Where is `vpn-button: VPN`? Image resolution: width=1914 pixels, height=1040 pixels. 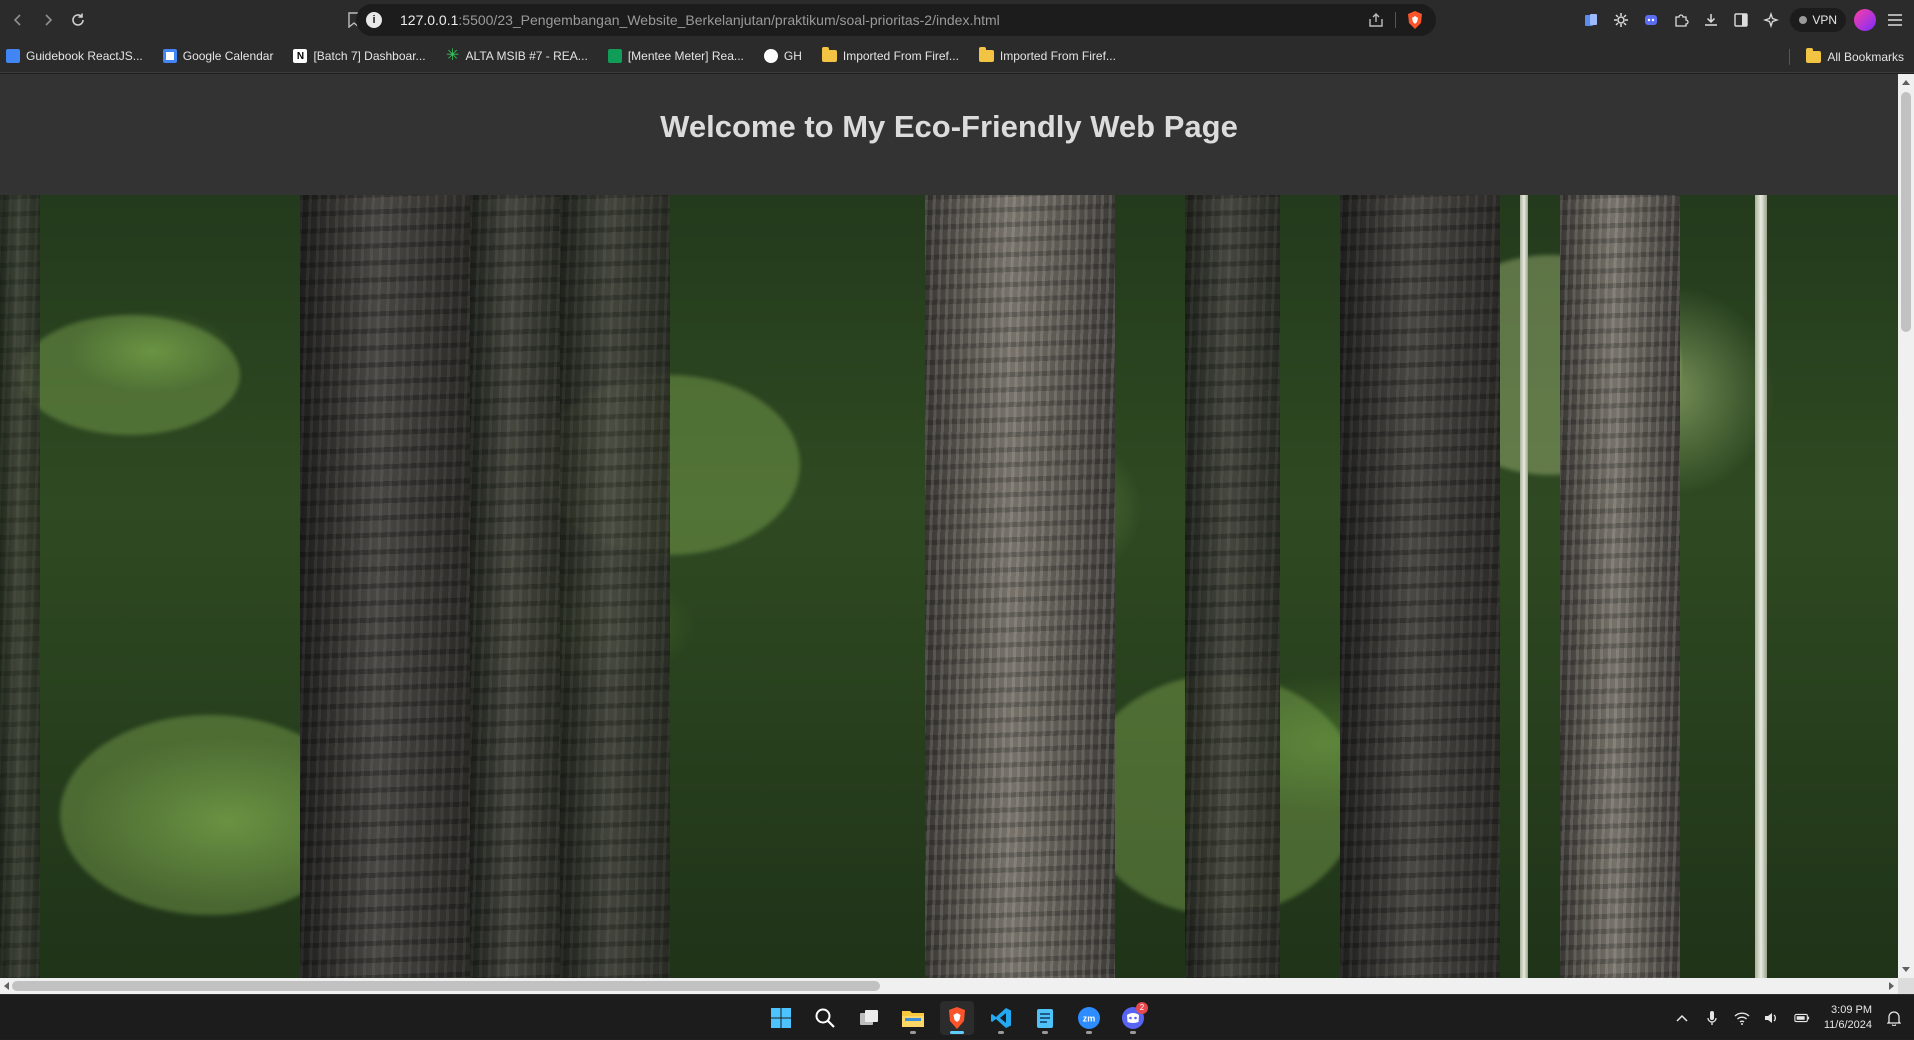
vpn-button: VPN is located at coordinates (1818, 20).